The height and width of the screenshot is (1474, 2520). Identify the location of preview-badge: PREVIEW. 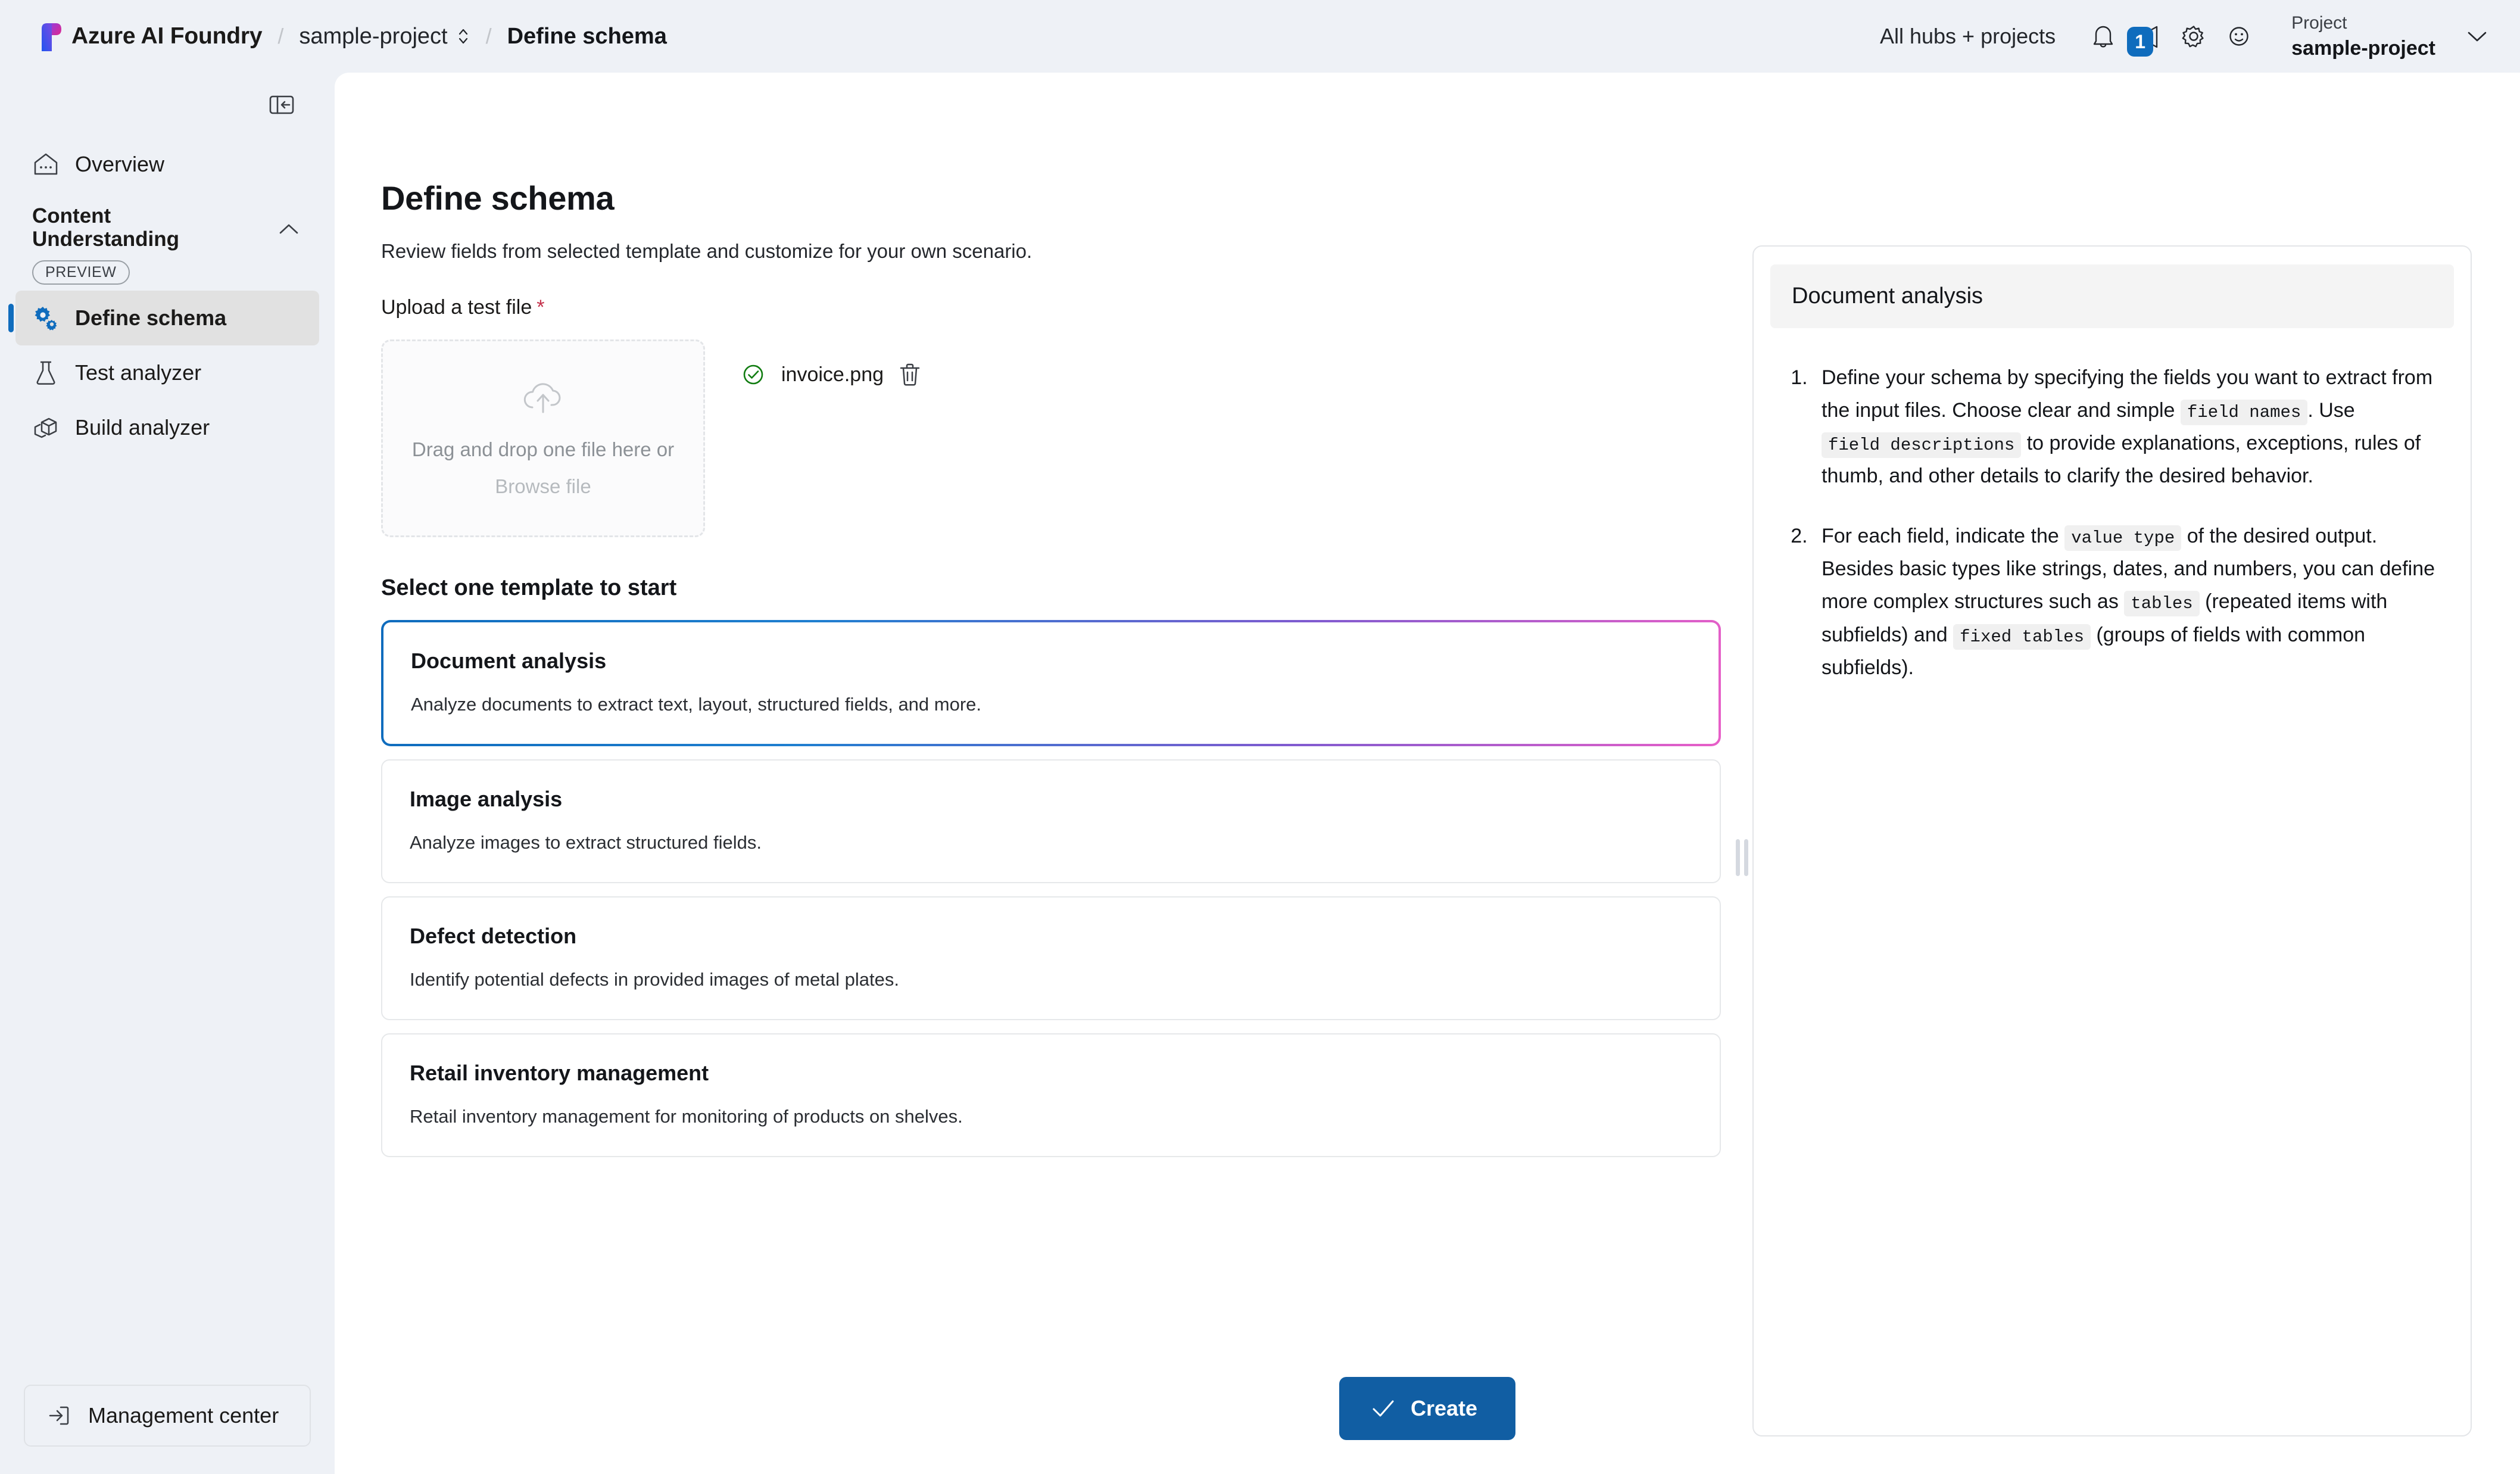
(81, 272).